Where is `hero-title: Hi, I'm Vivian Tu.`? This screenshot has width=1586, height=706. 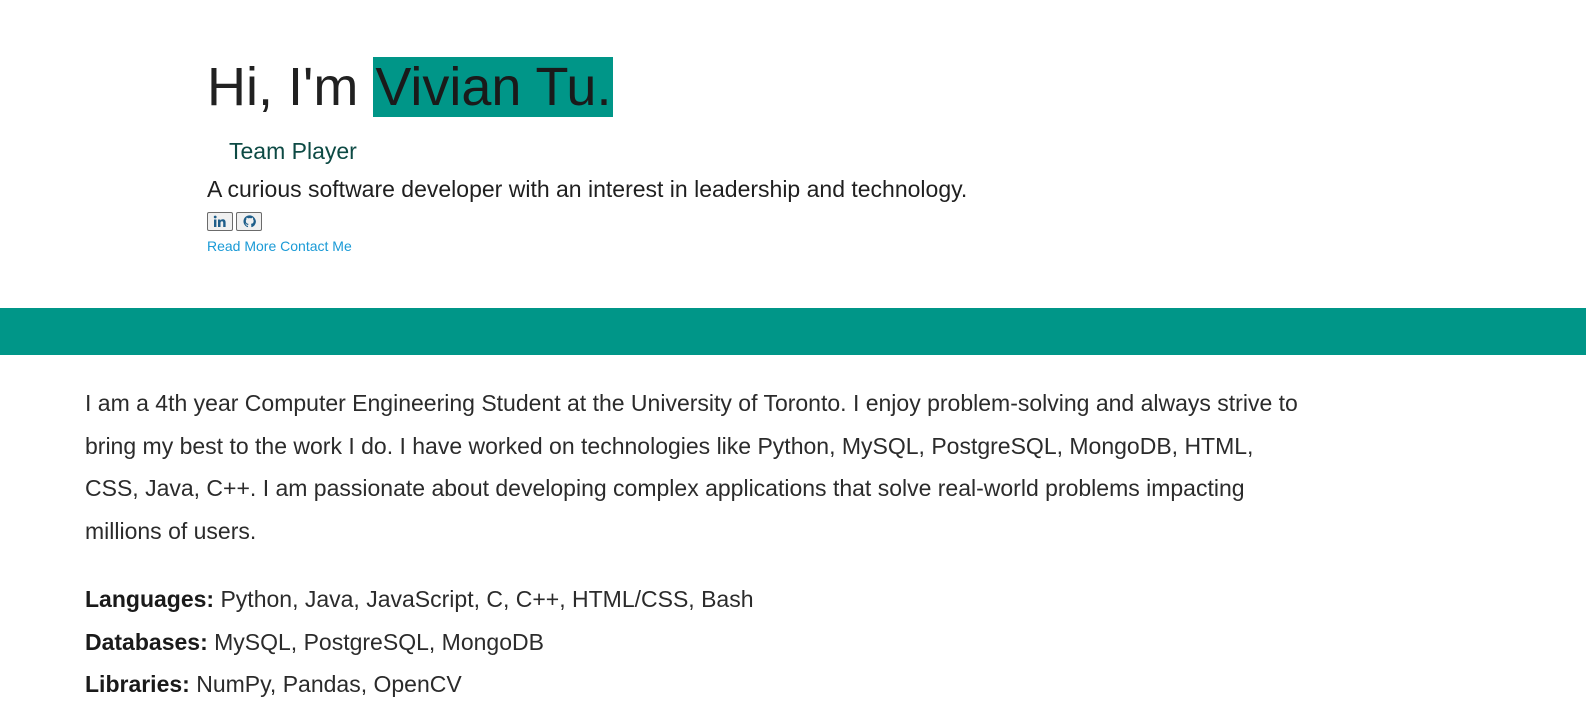 hero-title: Hi, I'm Vivian Tu. is located at coordinates (410, 87).